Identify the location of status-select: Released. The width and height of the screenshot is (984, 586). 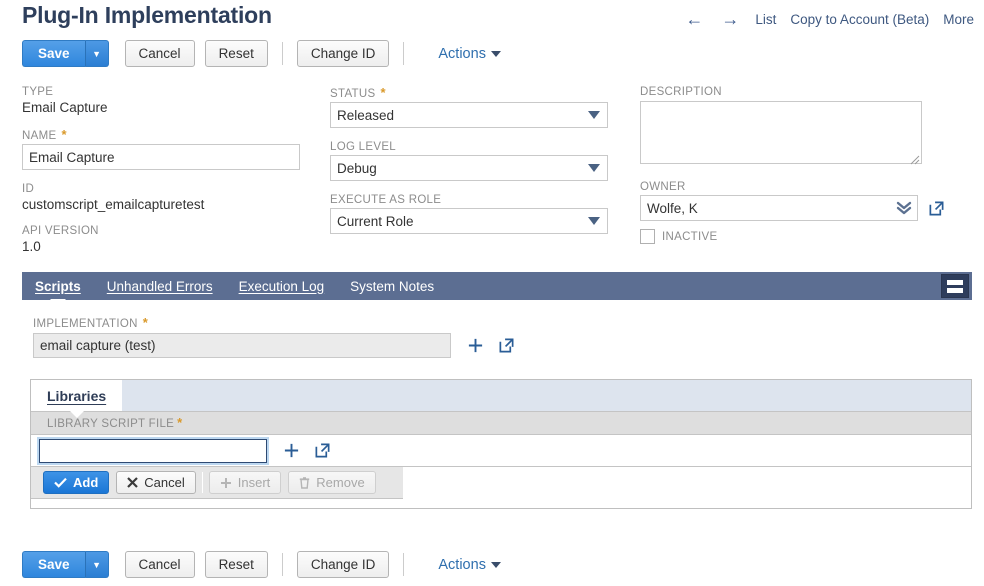
(469, 115).